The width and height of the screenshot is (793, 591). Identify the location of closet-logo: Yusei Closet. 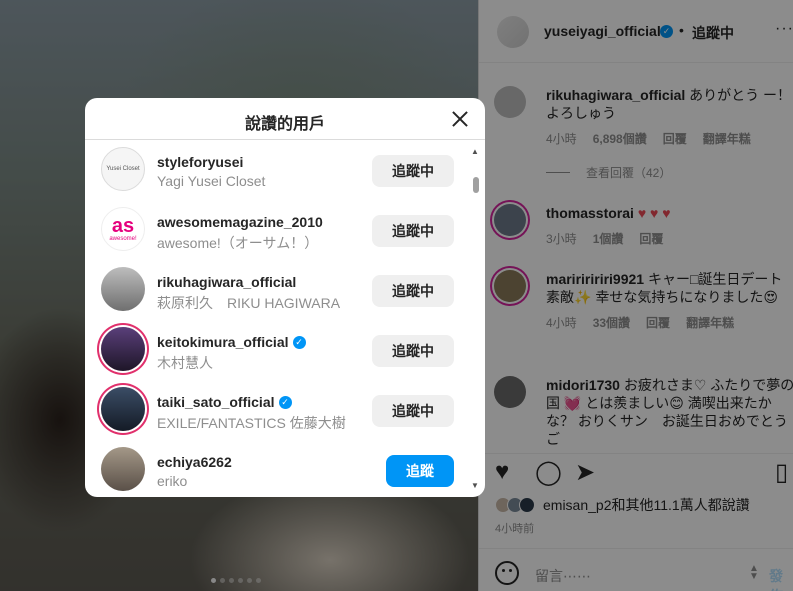
(123, 169).